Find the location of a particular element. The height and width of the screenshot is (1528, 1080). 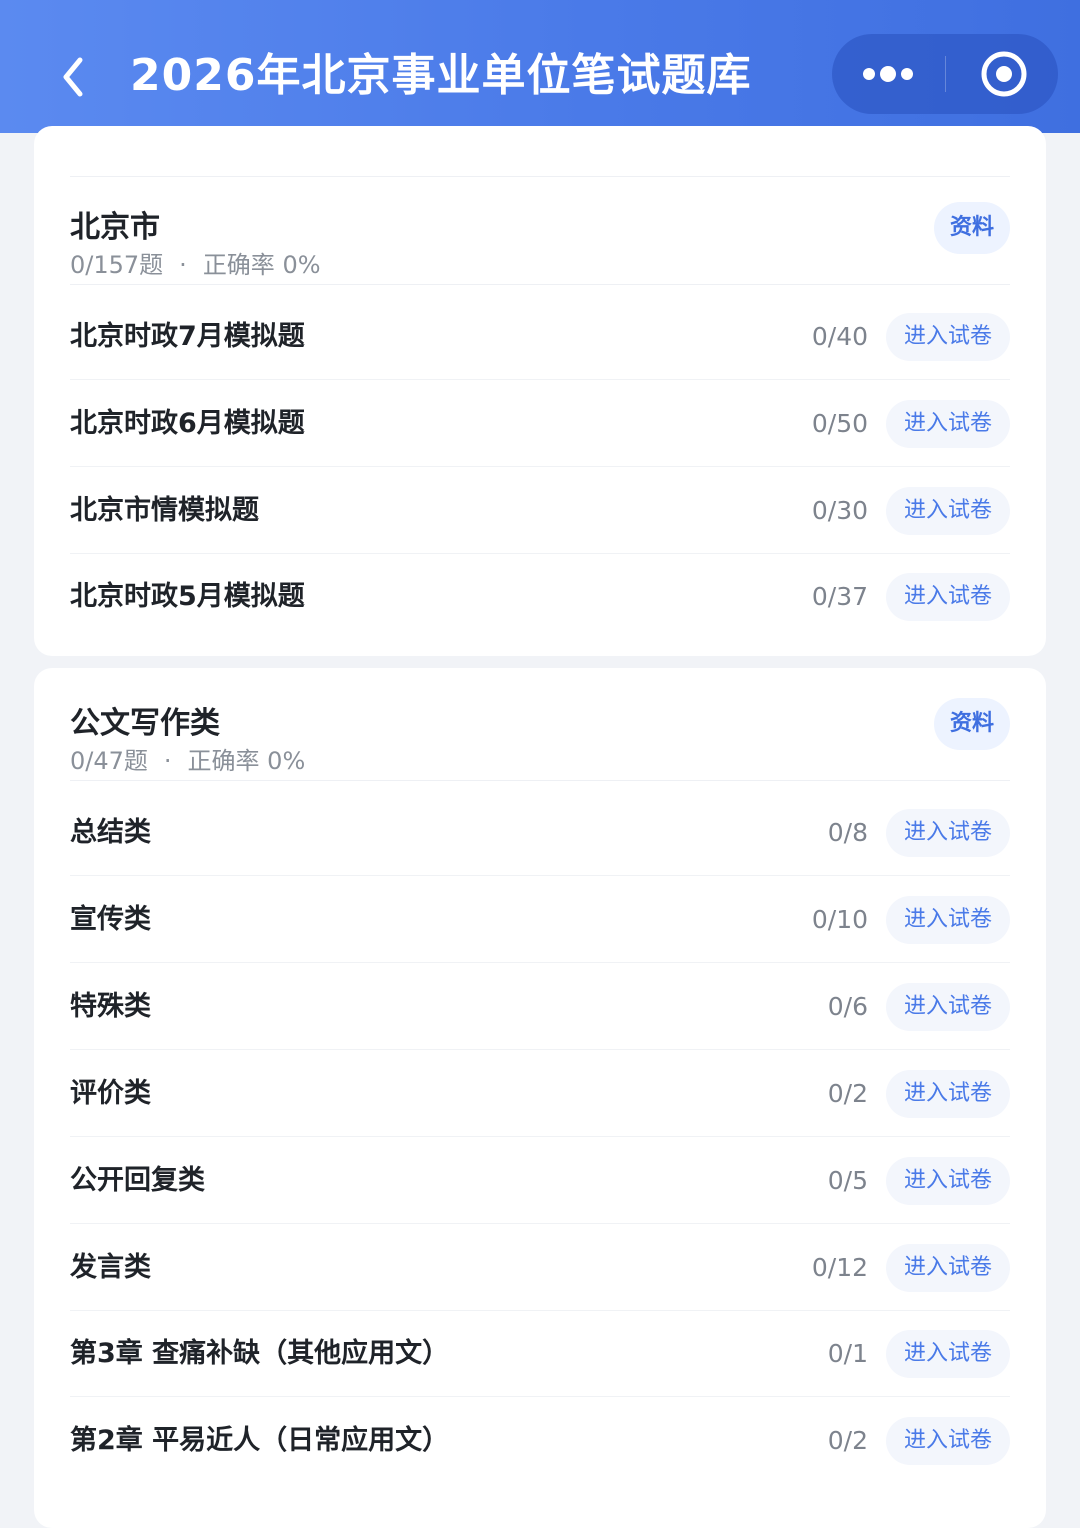

back-button is located at coordinates (73, 77).